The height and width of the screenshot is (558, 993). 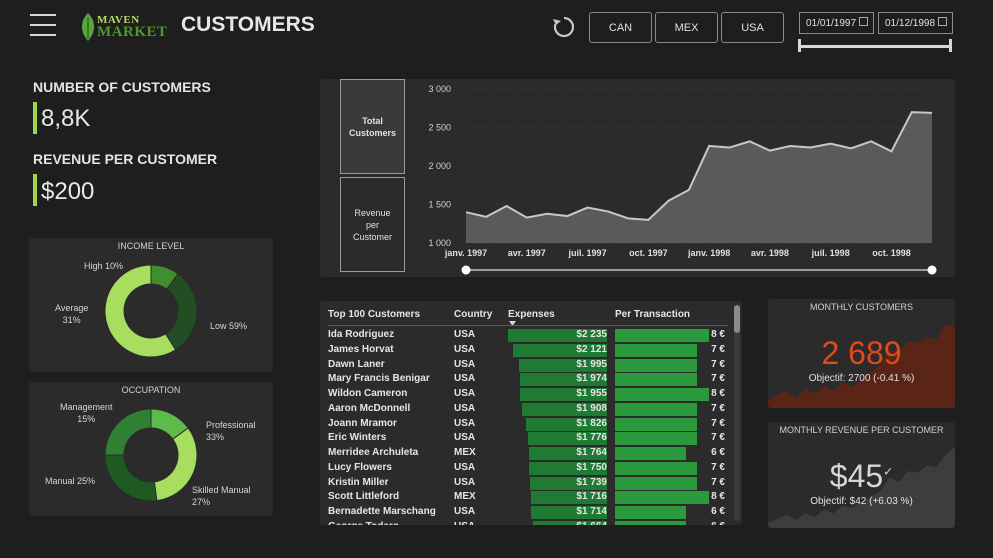 I want to click on calendar-icon, so click(x=863, y=21).